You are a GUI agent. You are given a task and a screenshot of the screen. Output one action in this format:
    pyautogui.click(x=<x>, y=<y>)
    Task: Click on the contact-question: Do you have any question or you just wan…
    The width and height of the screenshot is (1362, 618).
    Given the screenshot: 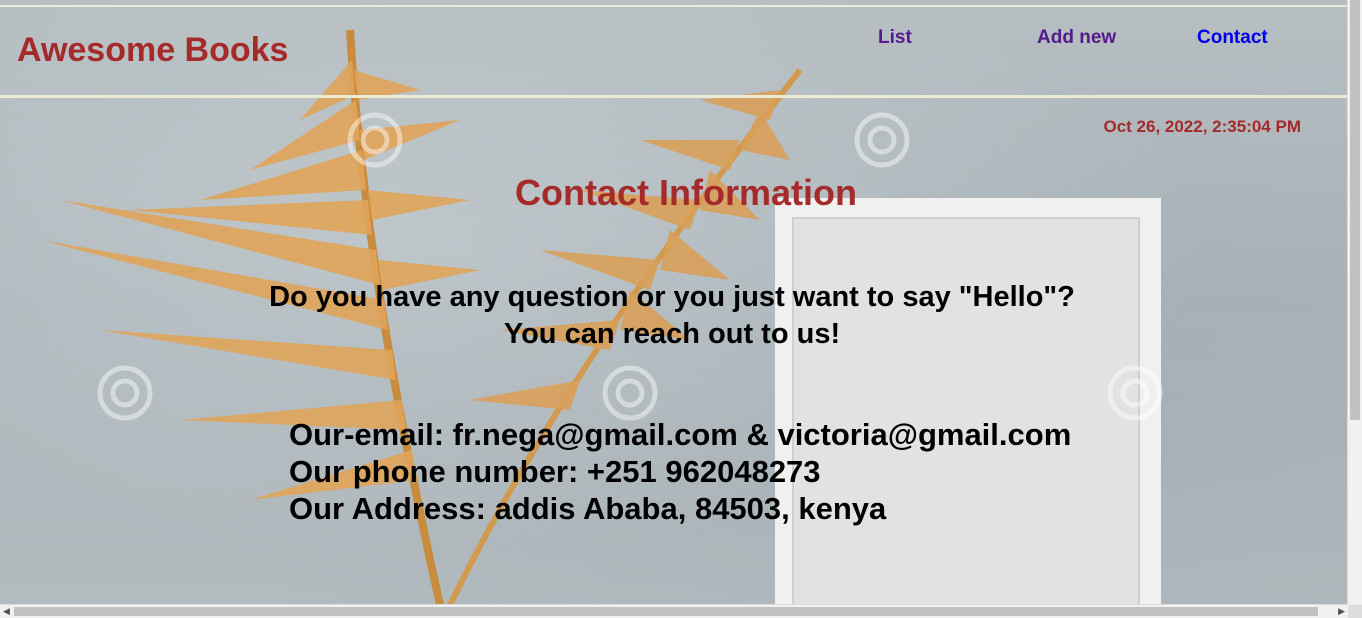 What is the action you would take?
    pyautogui.click(x=672, y=316)
    